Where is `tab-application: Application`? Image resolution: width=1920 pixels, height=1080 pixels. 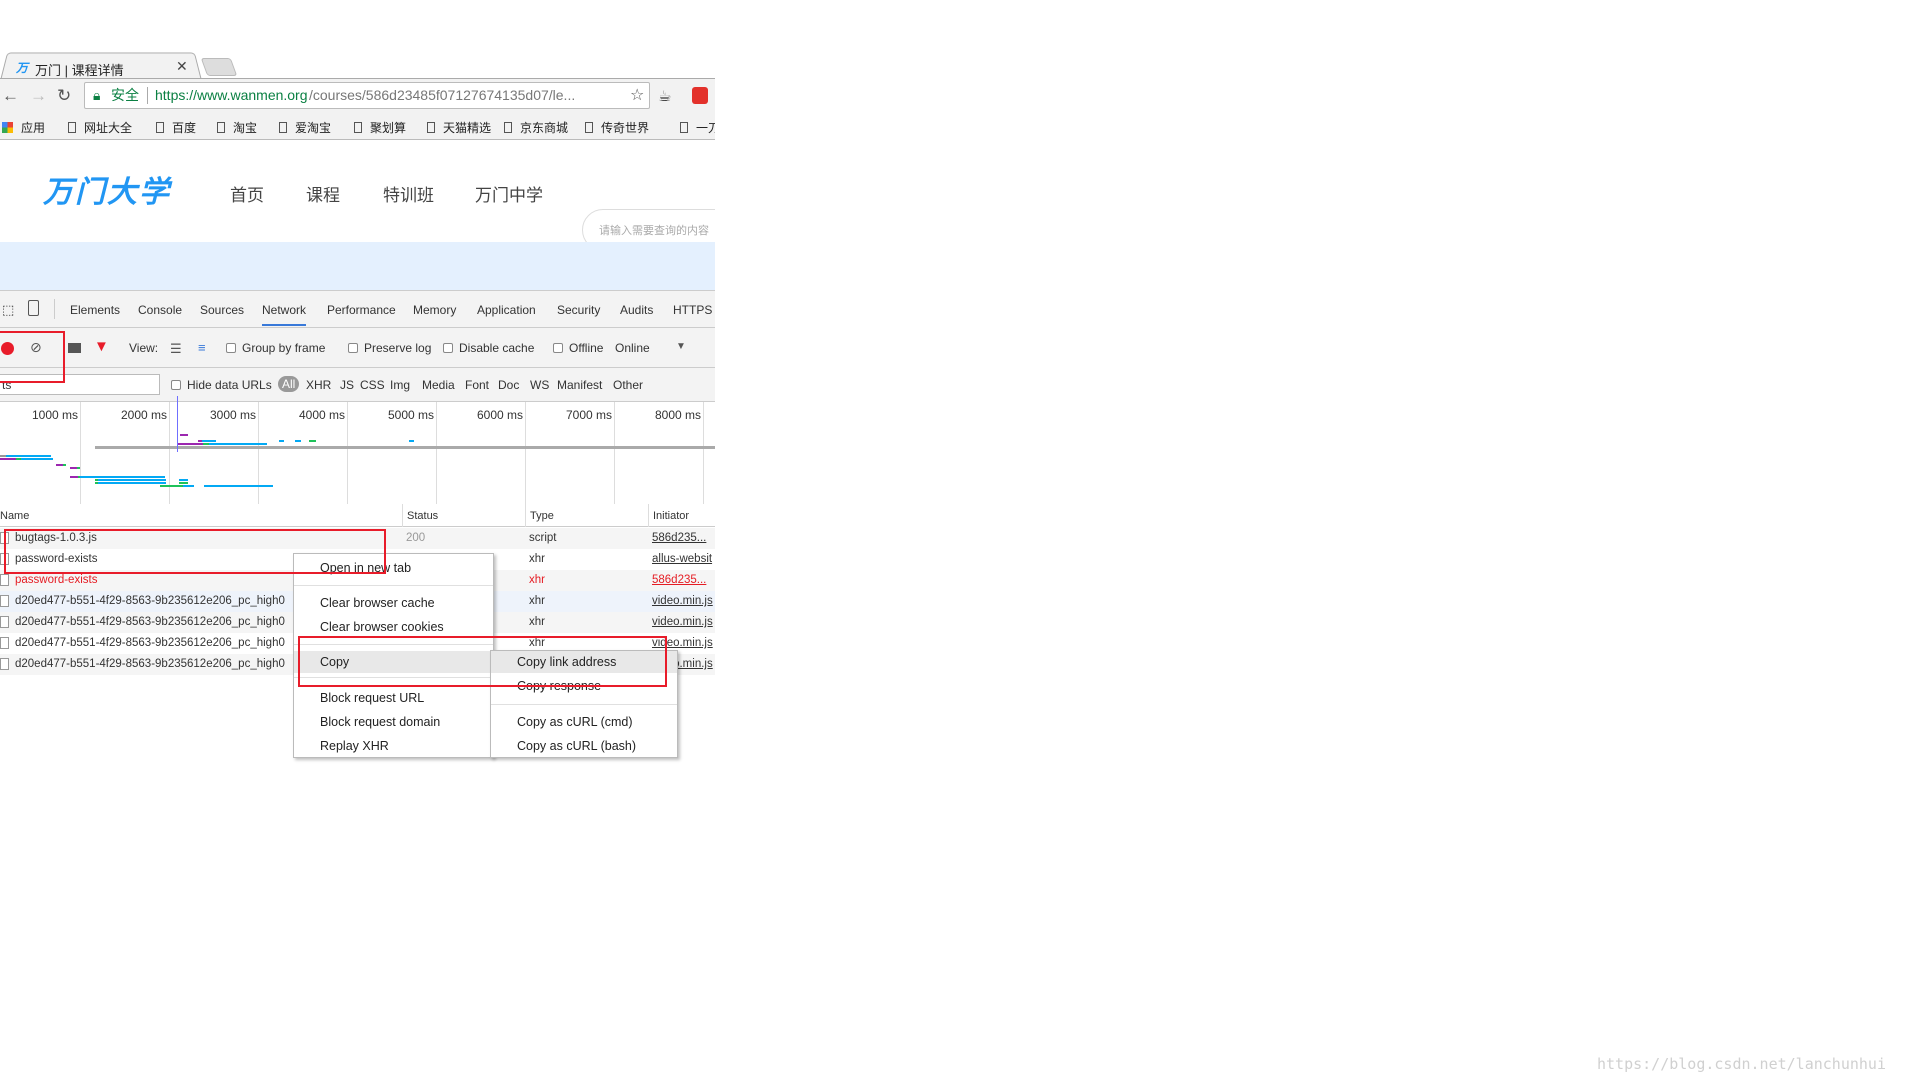
tab-application: Application is located at coordinates (506, 310).